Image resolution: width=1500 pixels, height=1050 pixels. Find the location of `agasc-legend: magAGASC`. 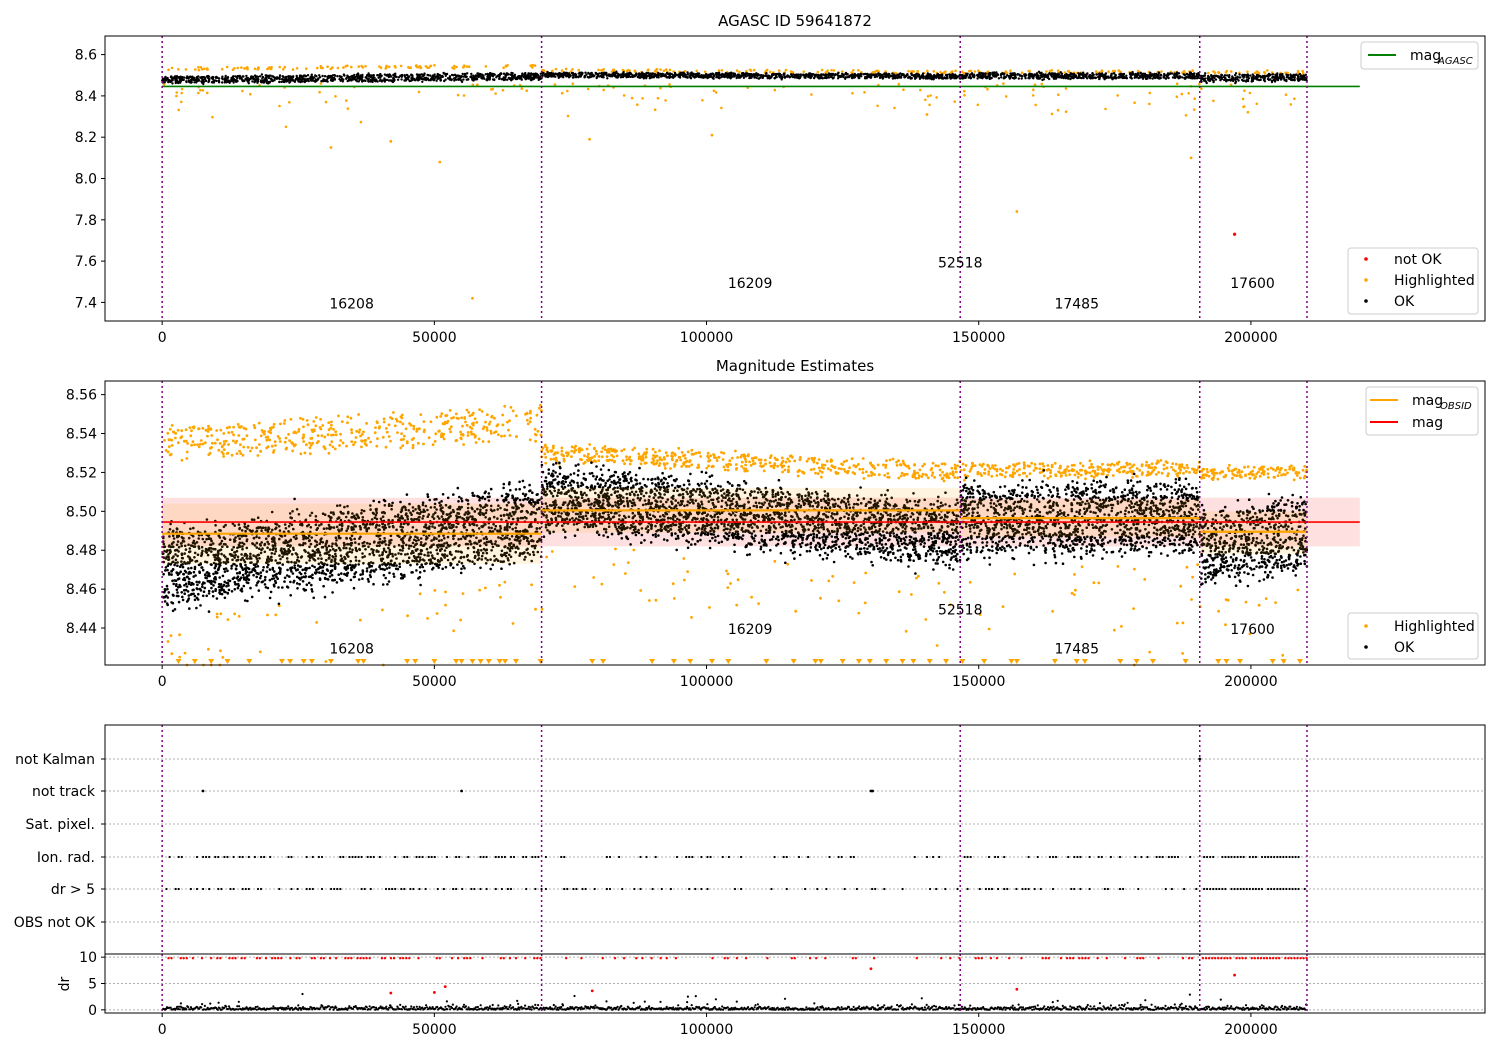

agasc-legend: magAGASC is located at coordinates (1419, 55).